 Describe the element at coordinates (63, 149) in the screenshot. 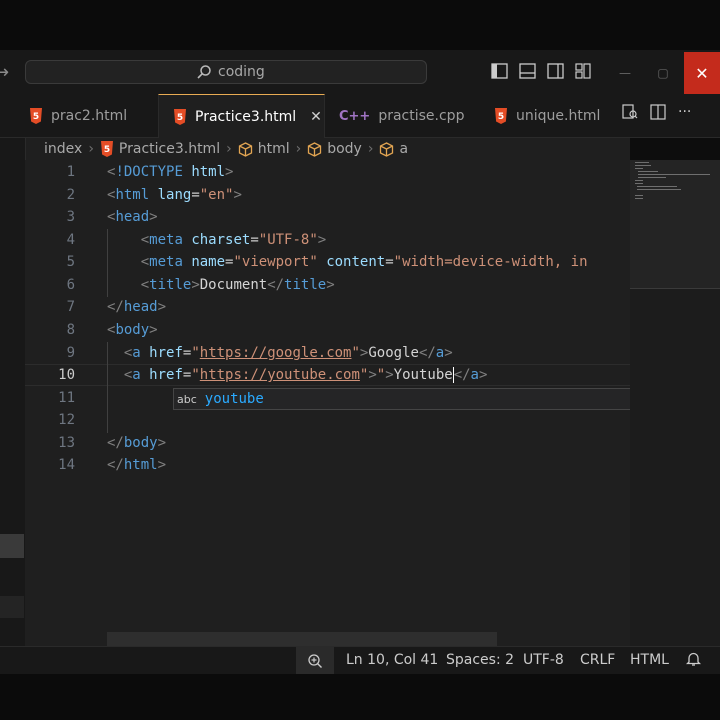

I see `breadcrumb-root: index` at that location.